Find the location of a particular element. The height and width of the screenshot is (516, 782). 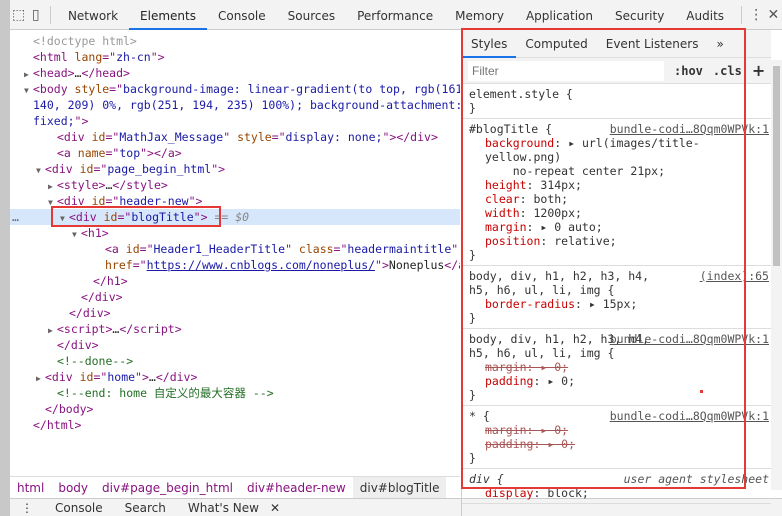

token-attr: name is located at coordinates (91, 153).